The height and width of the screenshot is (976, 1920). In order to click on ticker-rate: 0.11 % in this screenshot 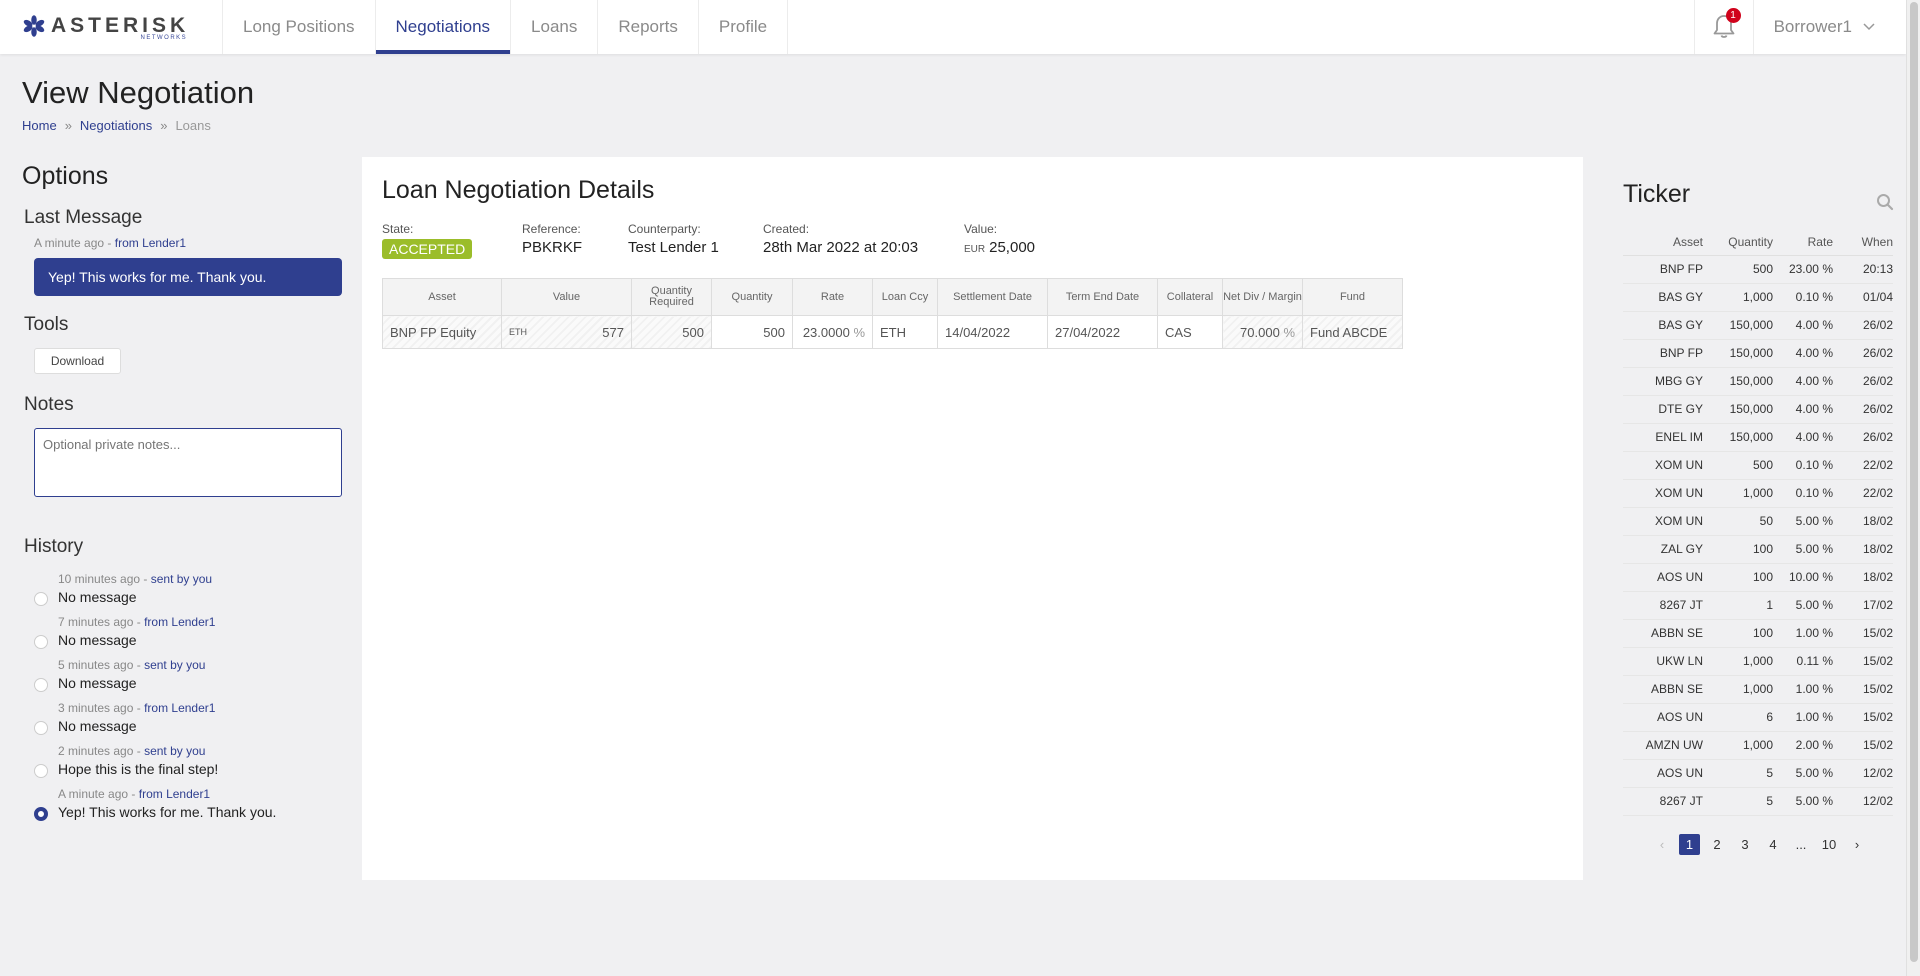, I will do `click(1803, 661)`.